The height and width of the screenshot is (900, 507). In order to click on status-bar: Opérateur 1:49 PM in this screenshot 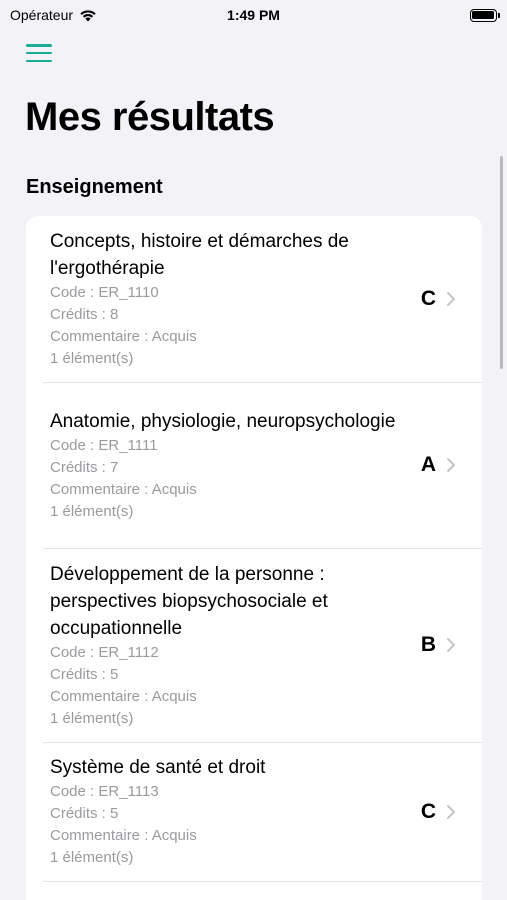, I will do `click(253, 15)`.